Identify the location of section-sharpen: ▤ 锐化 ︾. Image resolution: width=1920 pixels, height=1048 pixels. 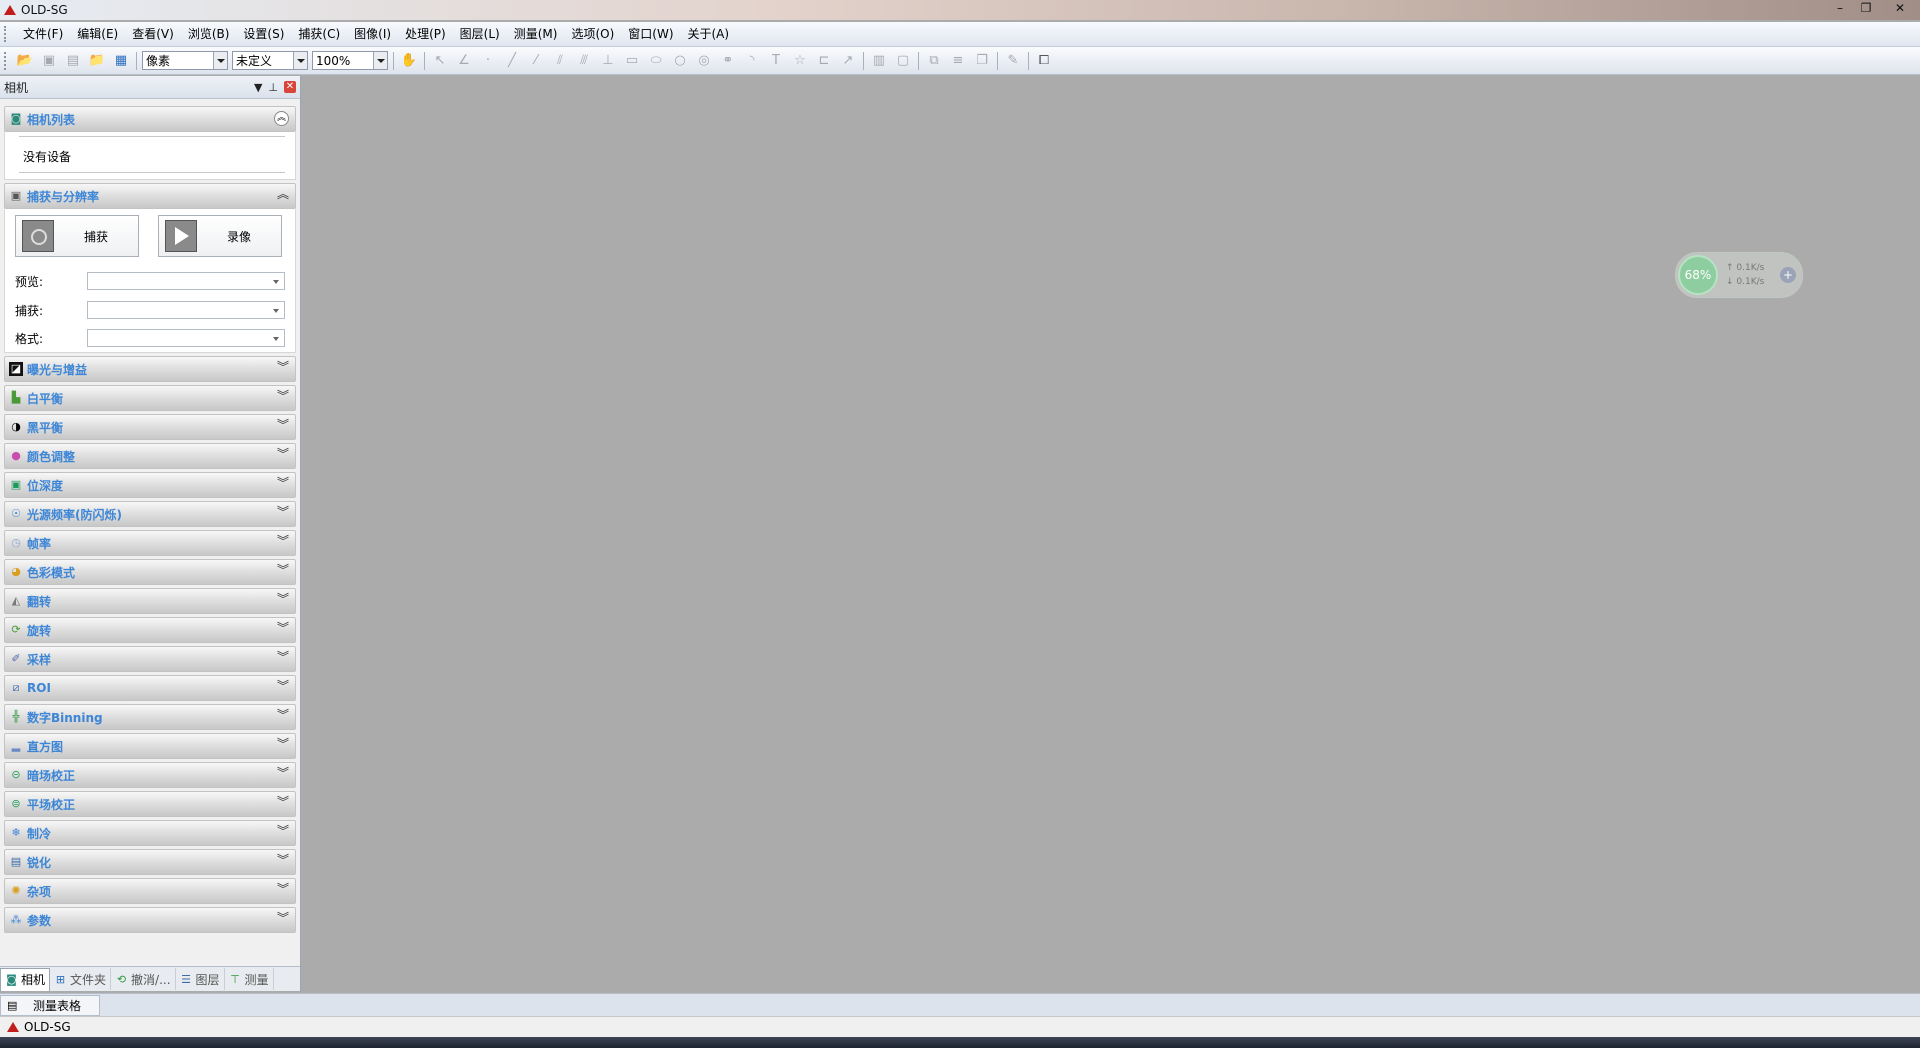
(150, 862).